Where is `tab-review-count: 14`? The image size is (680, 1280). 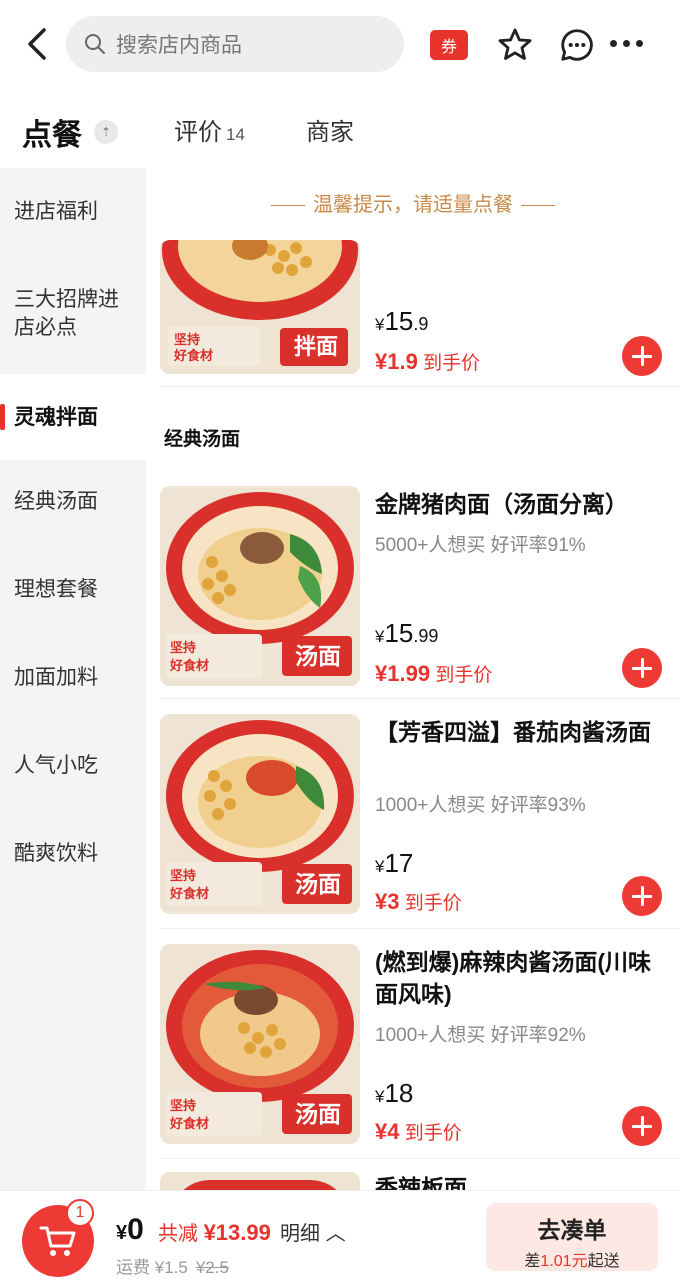
tab-review-count: 14 is located at coordinates (235, 134).